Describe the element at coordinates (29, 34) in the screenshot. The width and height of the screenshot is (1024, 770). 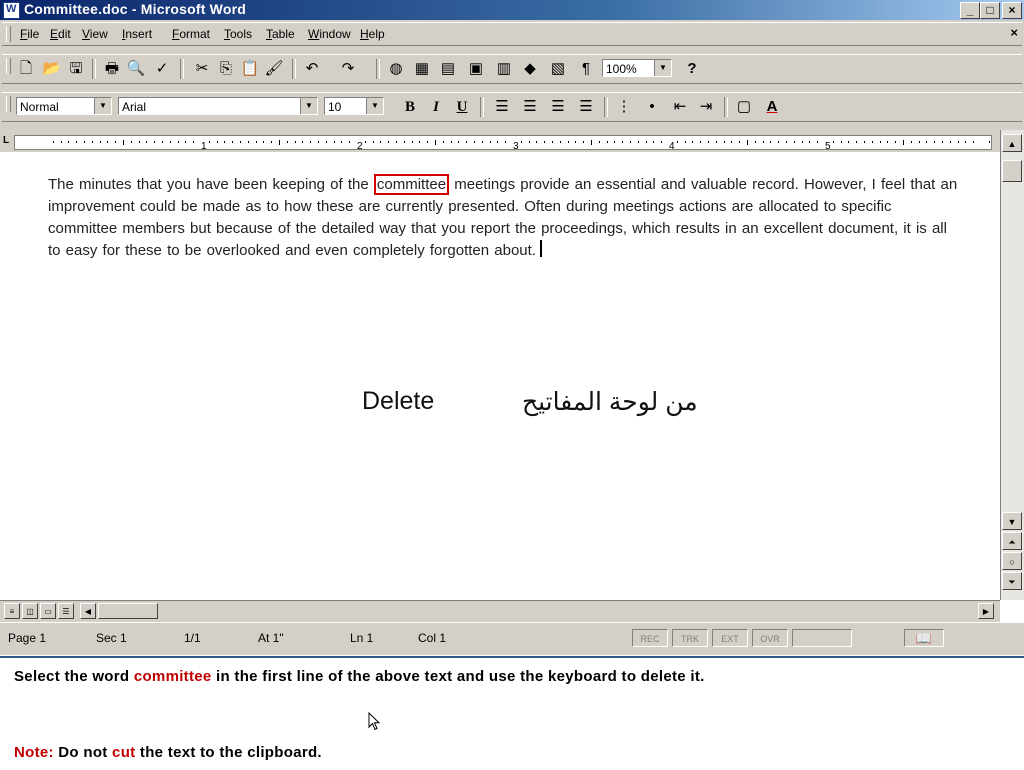
I see `menu-file: File` at that location.